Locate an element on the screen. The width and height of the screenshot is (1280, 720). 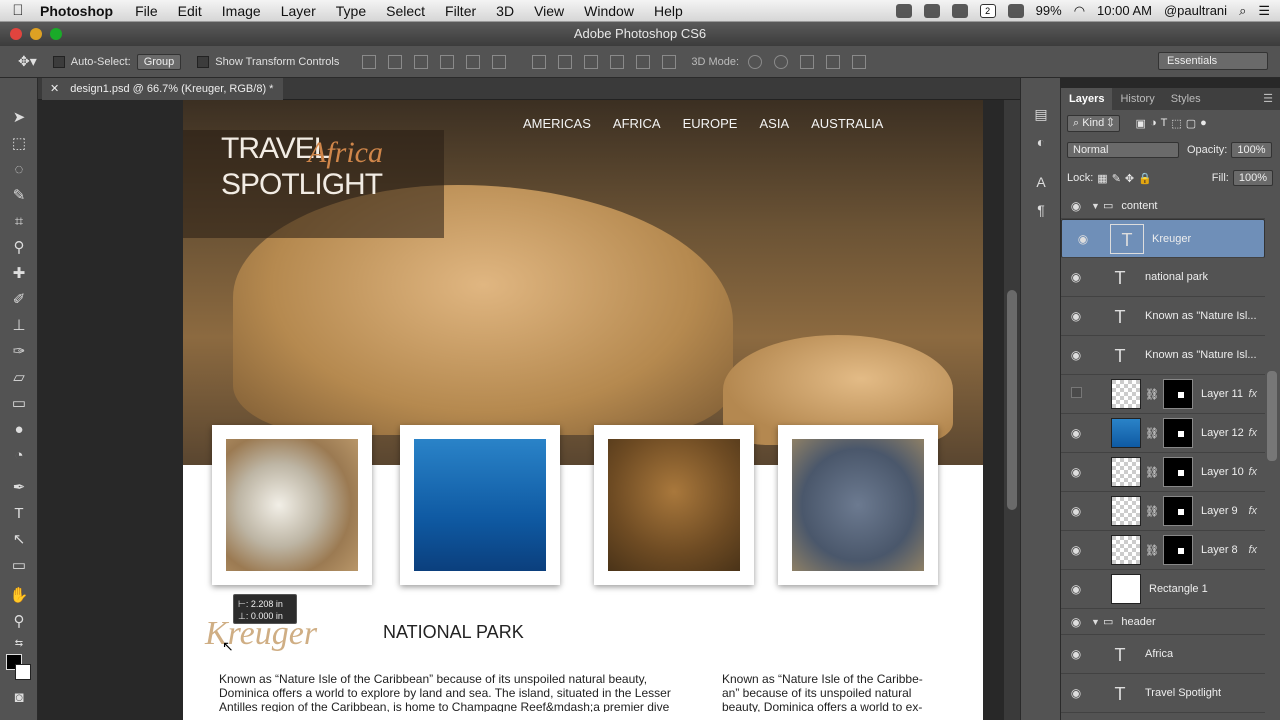
distribute-vcenter-icon is located at coordinates (565, 61).